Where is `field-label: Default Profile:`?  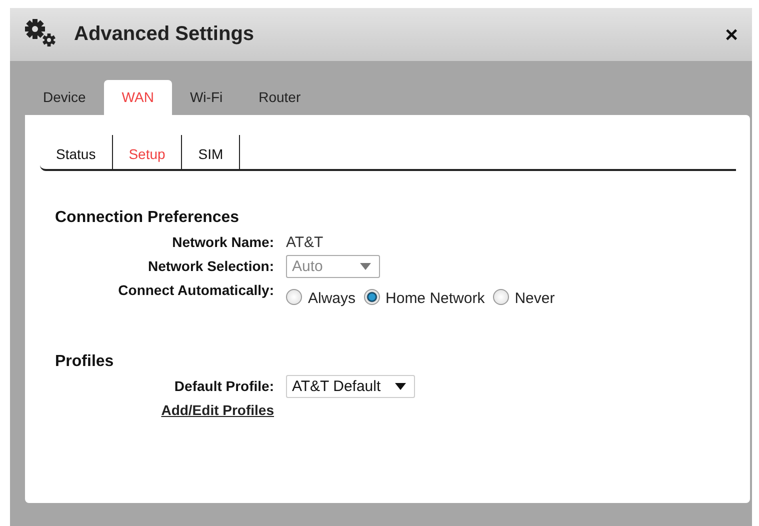
field-label: Default Profile: is located at coordinates (224, 386).